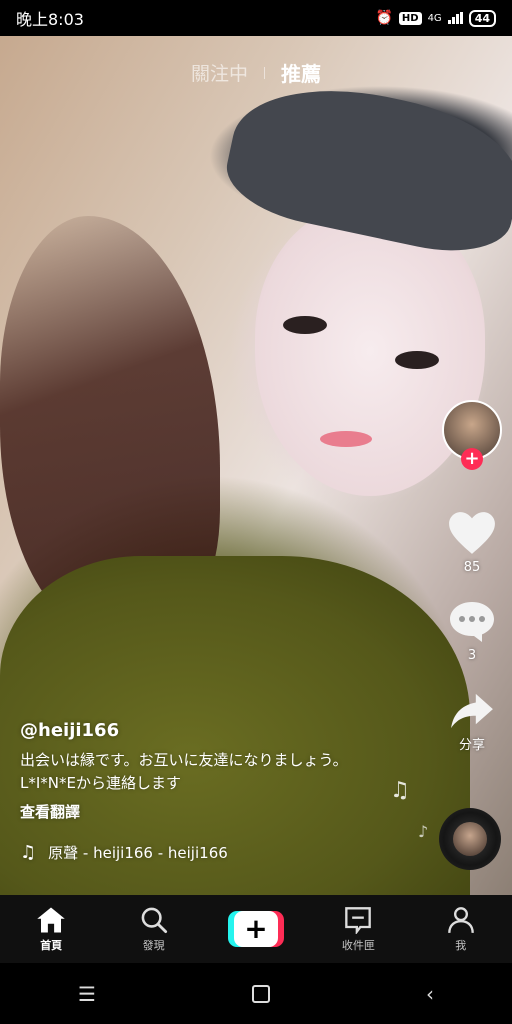 The height and width of the screenshot is (1024, 512). Describe the element at coordinates (472, 567) in the screenshot. I see `like-count: 85` at that location.